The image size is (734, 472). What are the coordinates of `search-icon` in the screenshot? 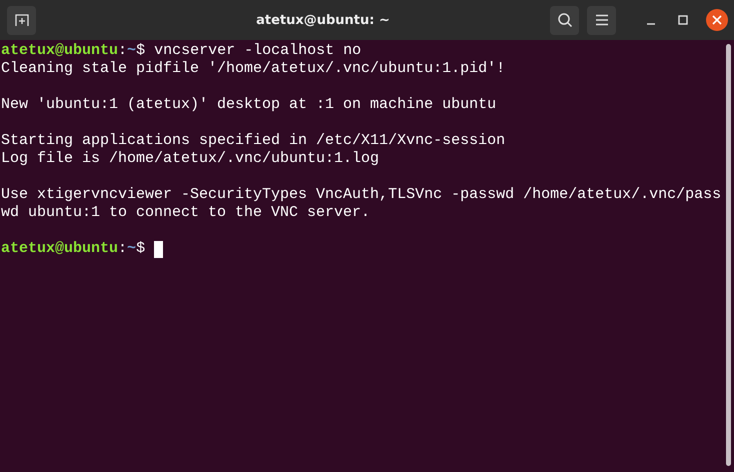 It's located at (564, 20).